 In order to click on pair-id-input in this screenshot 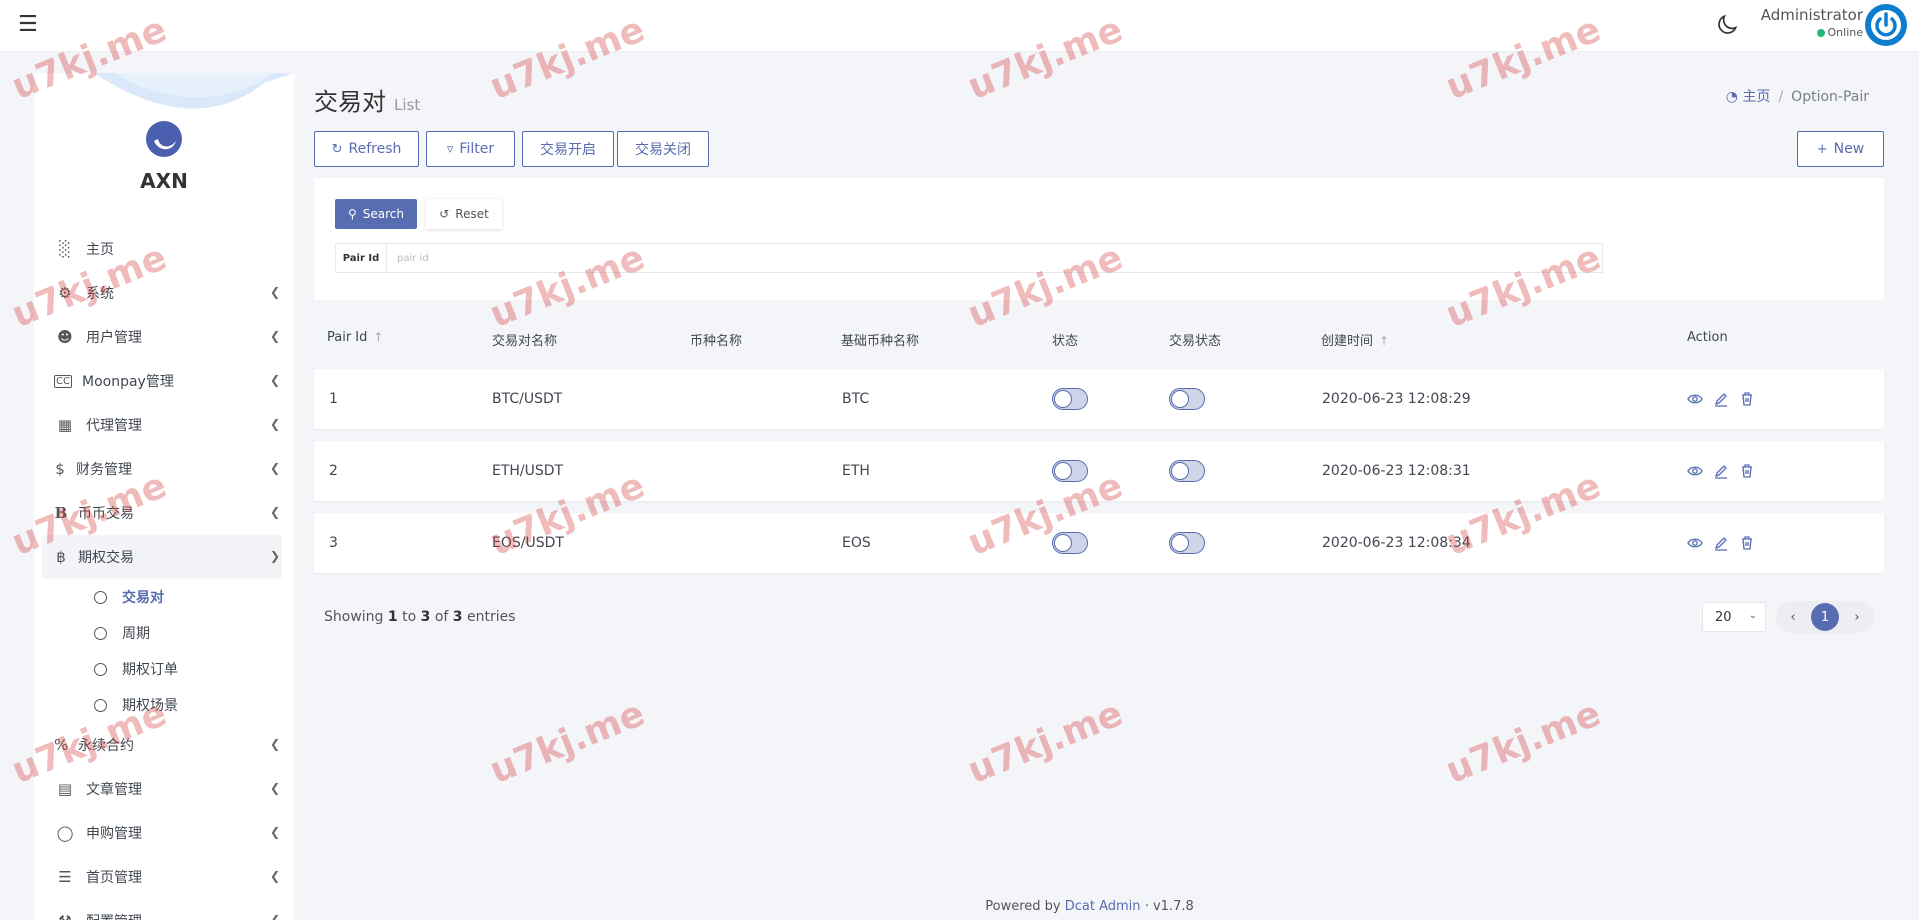, I will do `click(994, 258)`.